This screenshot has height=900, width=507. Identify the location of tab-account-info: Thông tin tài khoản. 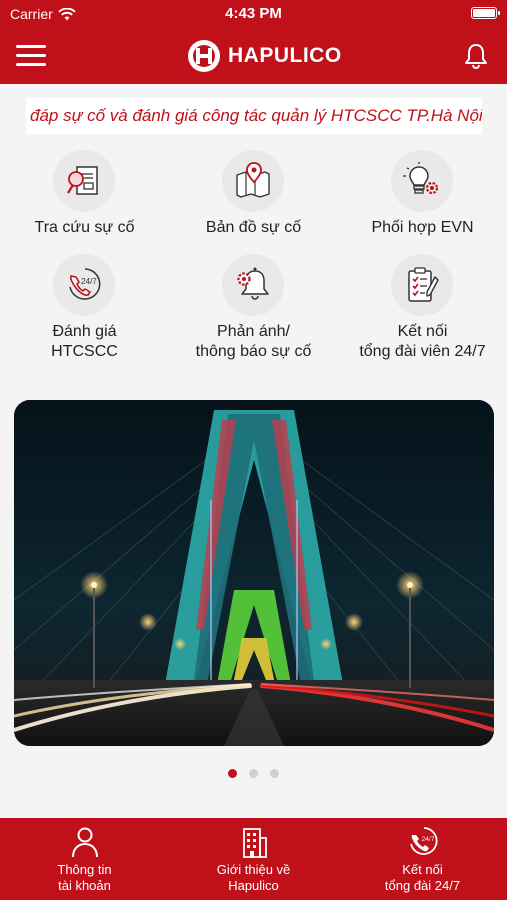
(84, 859).